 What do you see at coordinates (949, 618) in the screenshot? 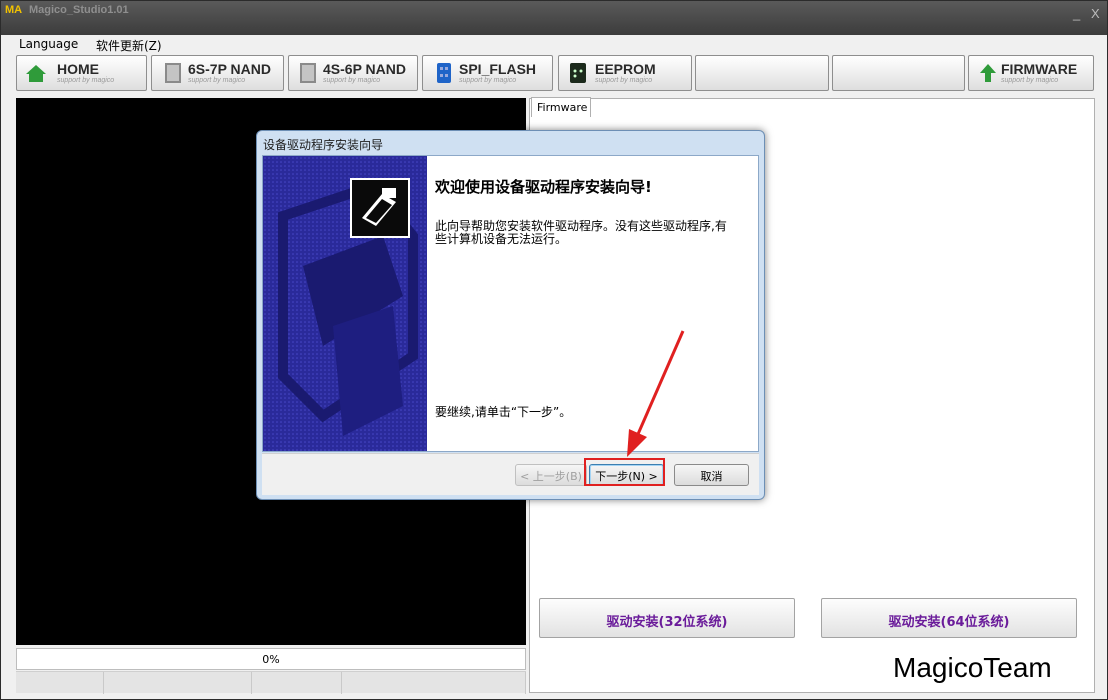
I see `install-driver-64-button: 驱动安装(64位系统)` at bounding box center [949, 618].